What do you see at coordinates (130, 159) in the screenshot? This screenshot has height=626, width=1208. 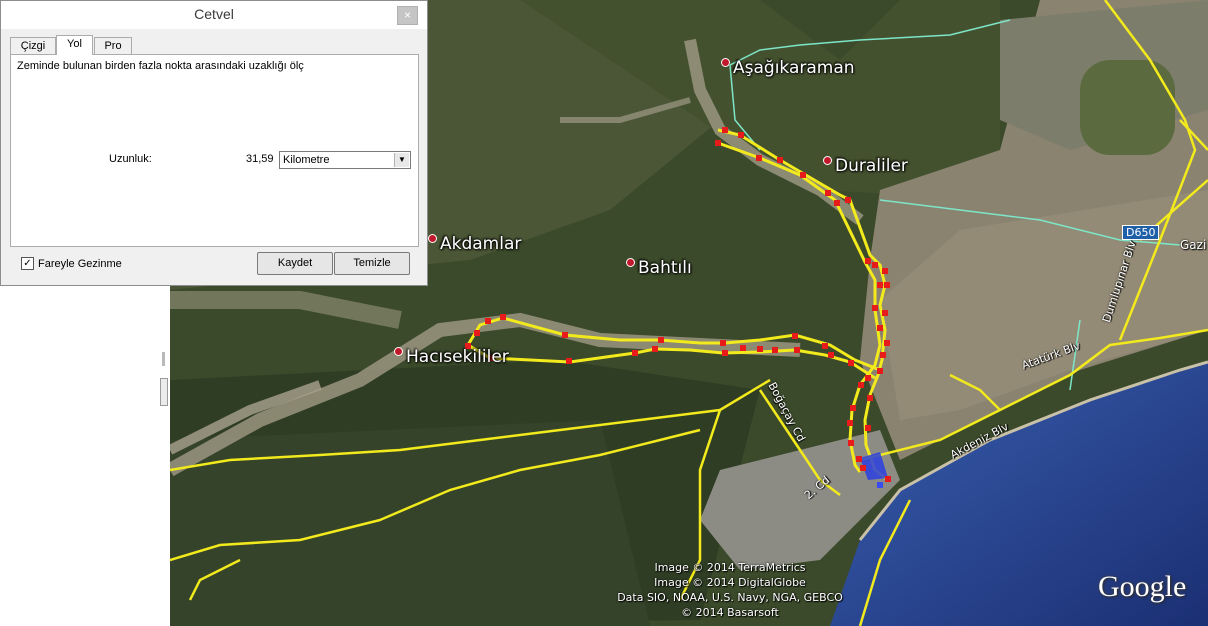 I see `length-label: Uzunluk:` at bounding box center [130, 159].